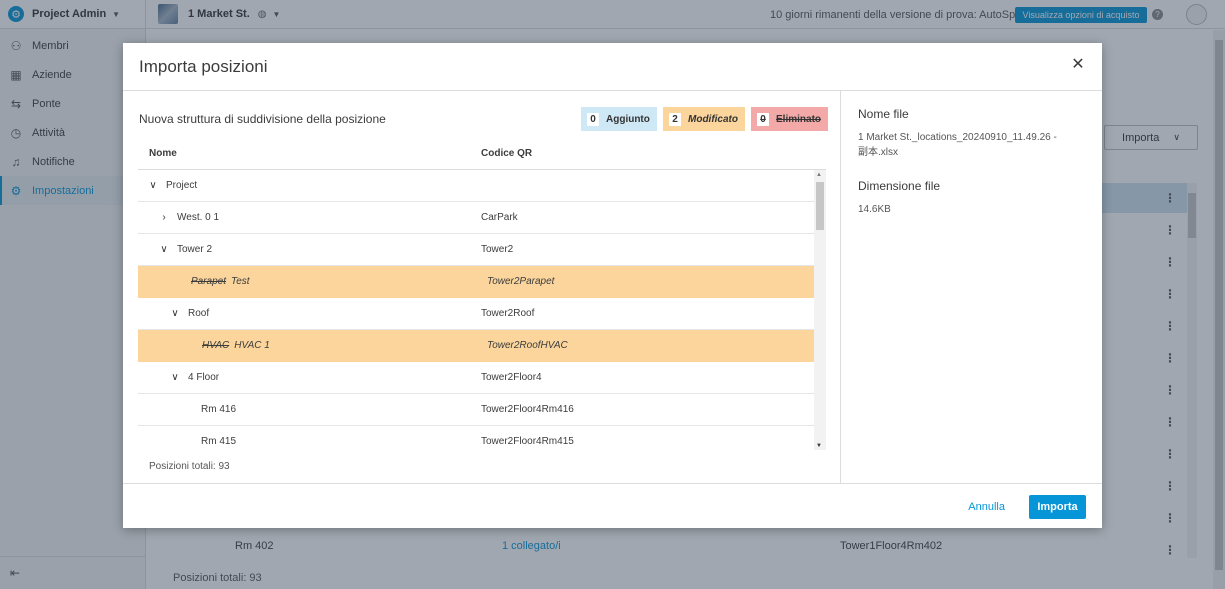 This screenshot has height=589, width=1225. What do you see at coordinates (713, 119) in the screenshot?
I see `modified-label: Modificato` at bounding box center [713, 119].